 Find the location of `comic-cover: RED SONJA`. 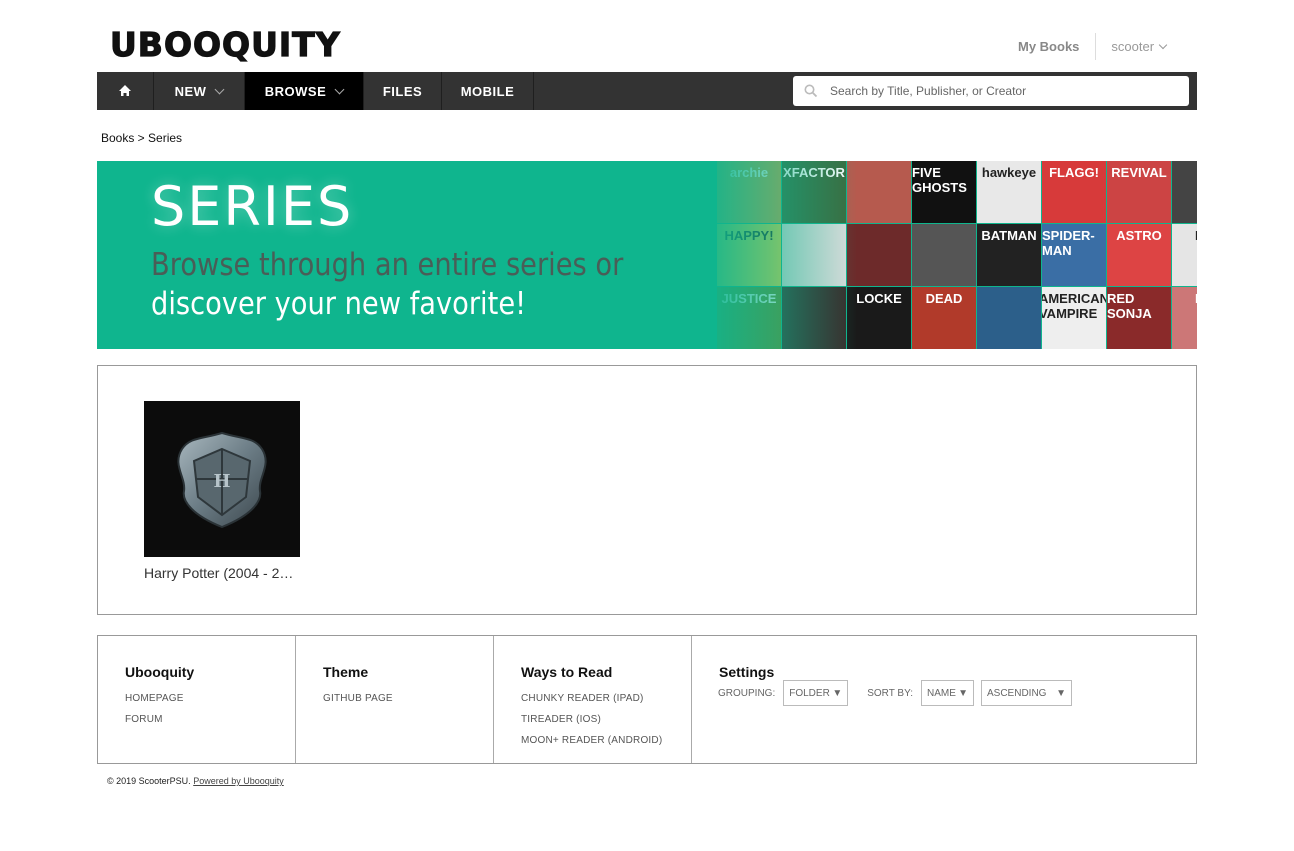

comic-cover: RED SONJA is located at coordinates (1139, 318).